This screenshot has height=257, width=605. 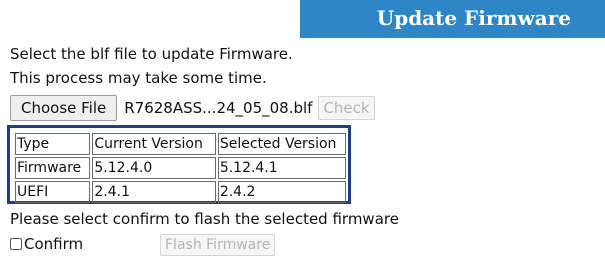 I want to click on selected-file-name: R7628ASS...24_05_08.blf, so click(x=218, y=108).